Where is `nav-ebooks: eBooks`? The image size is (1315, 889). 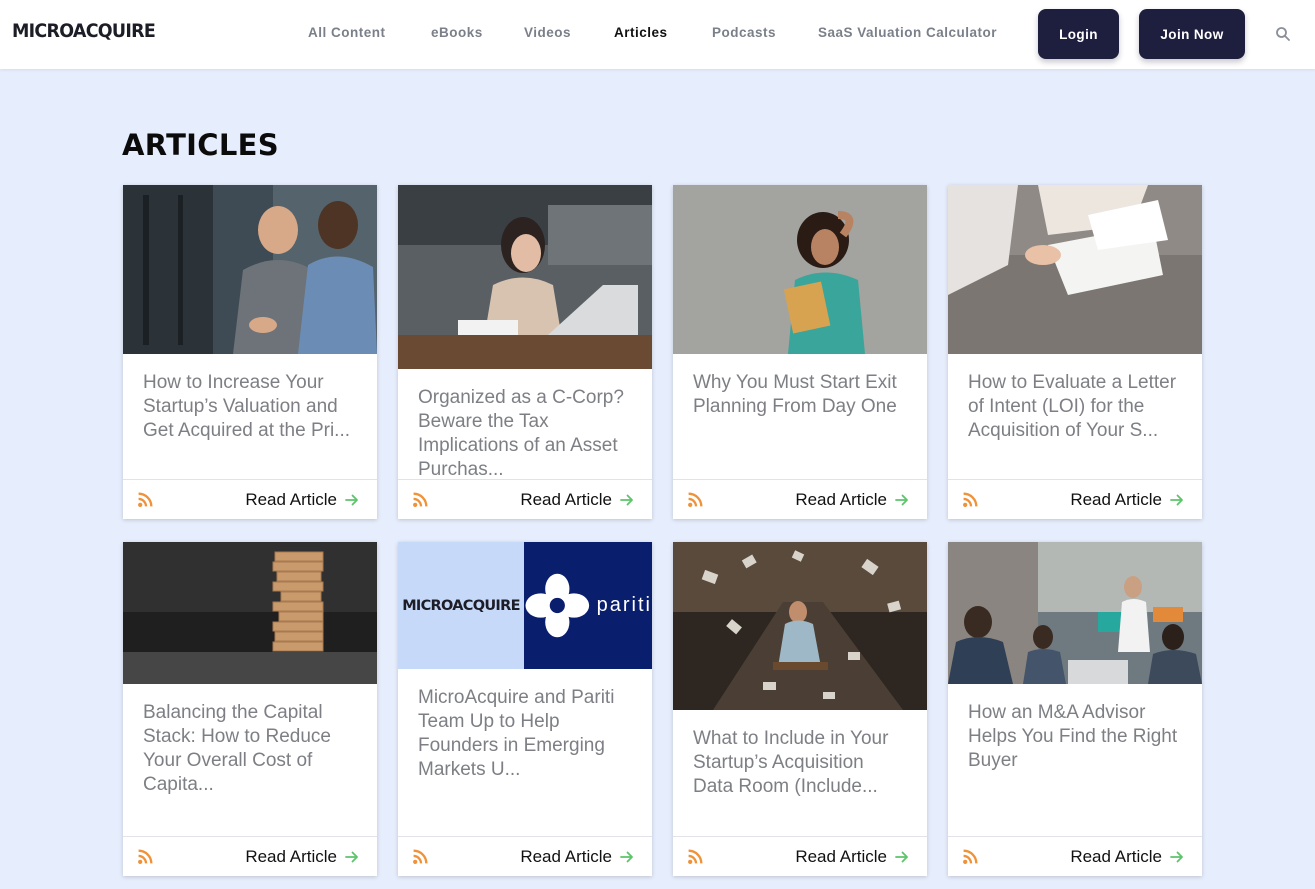
nav-ebooks: eBooks is located at coordinates (457, 32).